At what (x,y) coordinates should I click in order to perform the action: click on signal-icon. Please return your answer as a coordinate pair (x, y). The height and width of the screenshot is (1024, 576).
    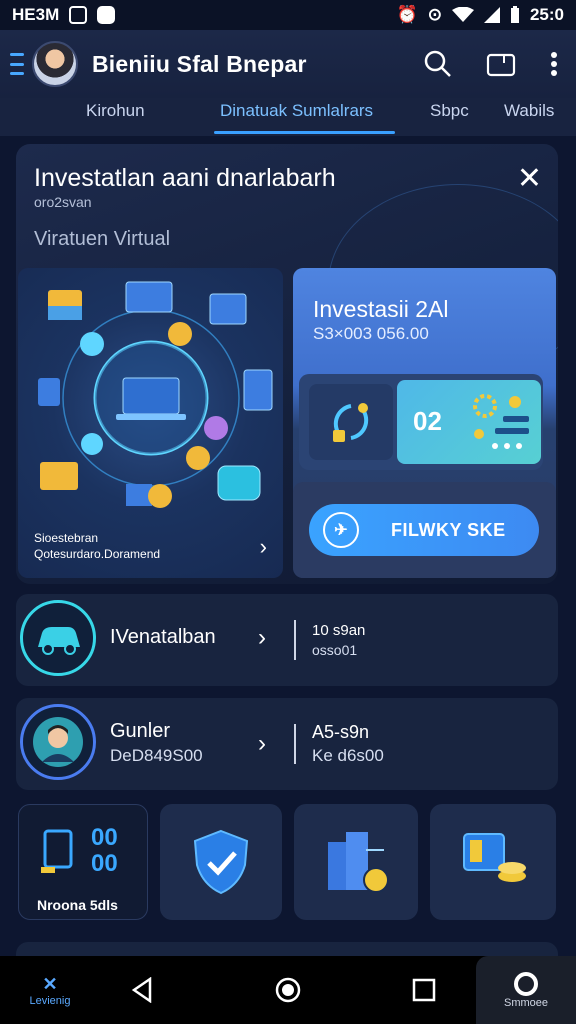
    Looking at the image, I should click on (491, 15).